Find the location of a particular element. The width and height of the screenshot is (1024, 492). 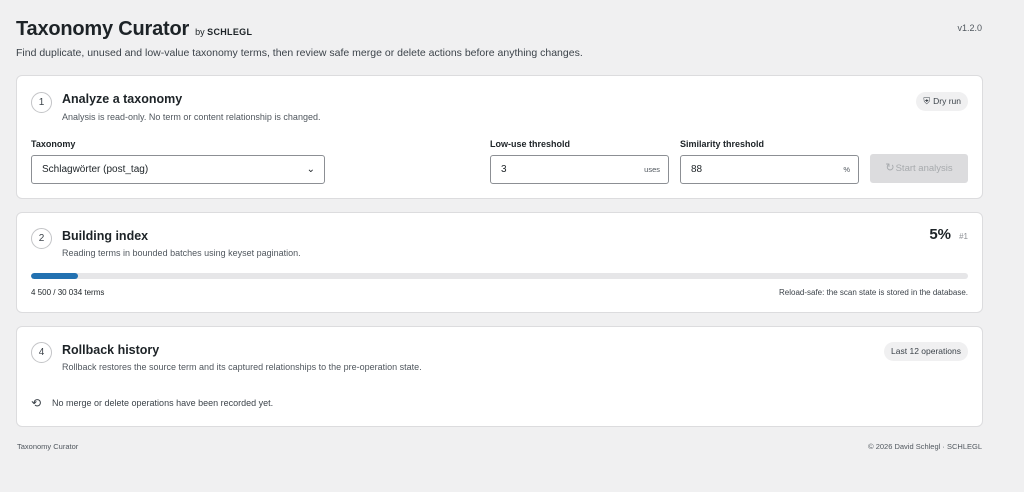

footer-app-name: Taxonomy Curator is located at coordinates (48, 446).